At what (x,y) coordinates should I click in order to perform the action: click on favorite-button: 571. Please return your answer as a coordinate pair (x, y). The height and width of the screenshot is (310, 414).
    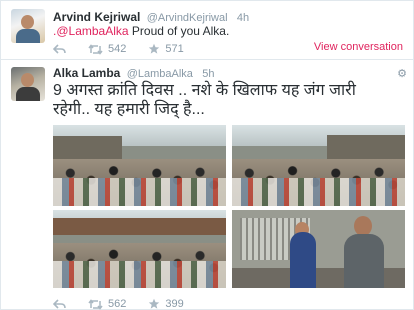
    Looking at the image, I should click on (166, 49).